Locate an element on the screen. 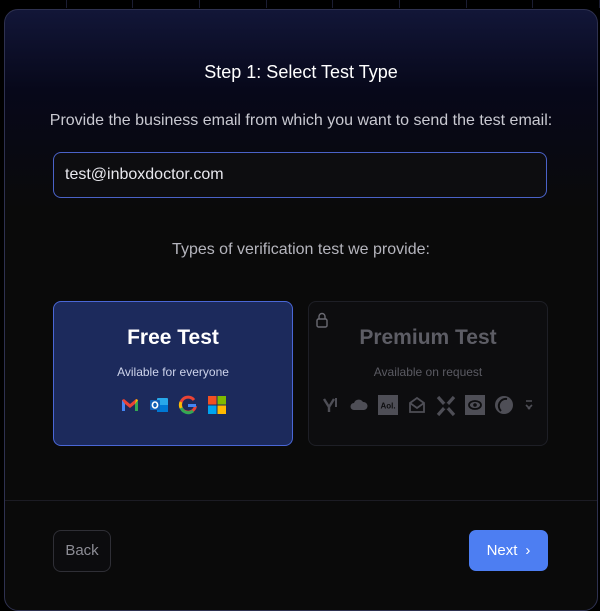  premium-providers: Aol. is located at coordinates (428, 406).